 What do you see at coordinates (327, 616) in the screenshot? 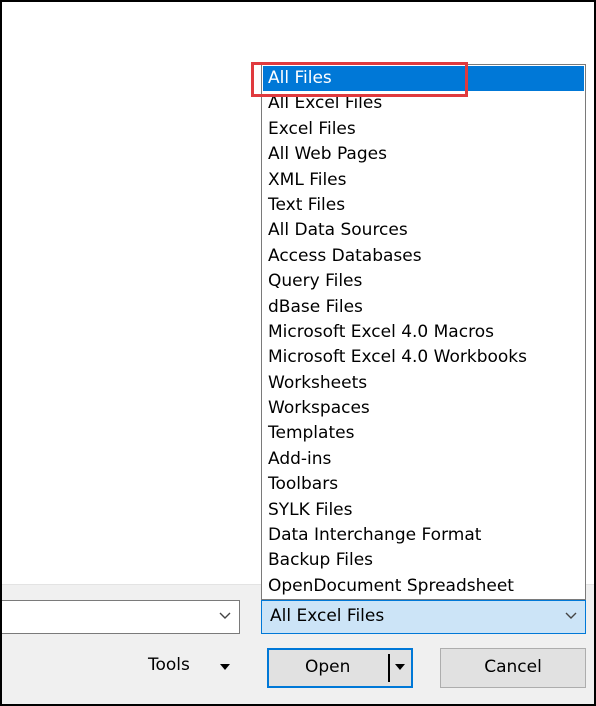
I see `file-type-value: All Excel Files` at bounding box center [327, 616].